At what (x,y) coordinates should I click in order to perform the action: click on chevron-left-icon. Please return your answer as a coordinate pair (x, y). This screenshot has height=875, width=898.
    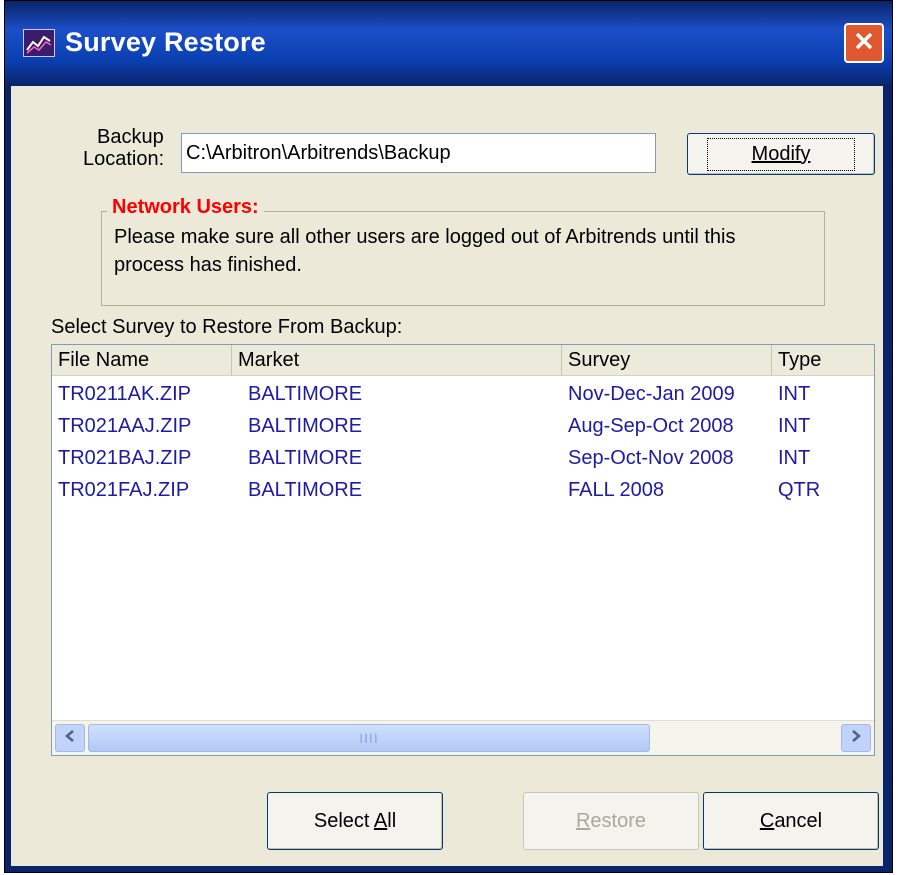
    Looking at the image, I should click on (70, 738).